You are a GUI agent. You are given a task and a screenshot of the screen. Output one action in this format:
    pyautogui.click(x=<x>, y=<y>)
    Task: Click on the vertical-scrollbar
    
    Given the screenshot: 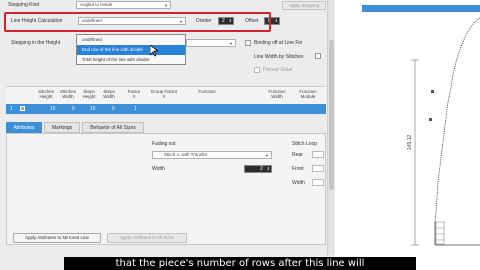 What is the action you would take?
    pyautogui.click(x=330, y=127)
    